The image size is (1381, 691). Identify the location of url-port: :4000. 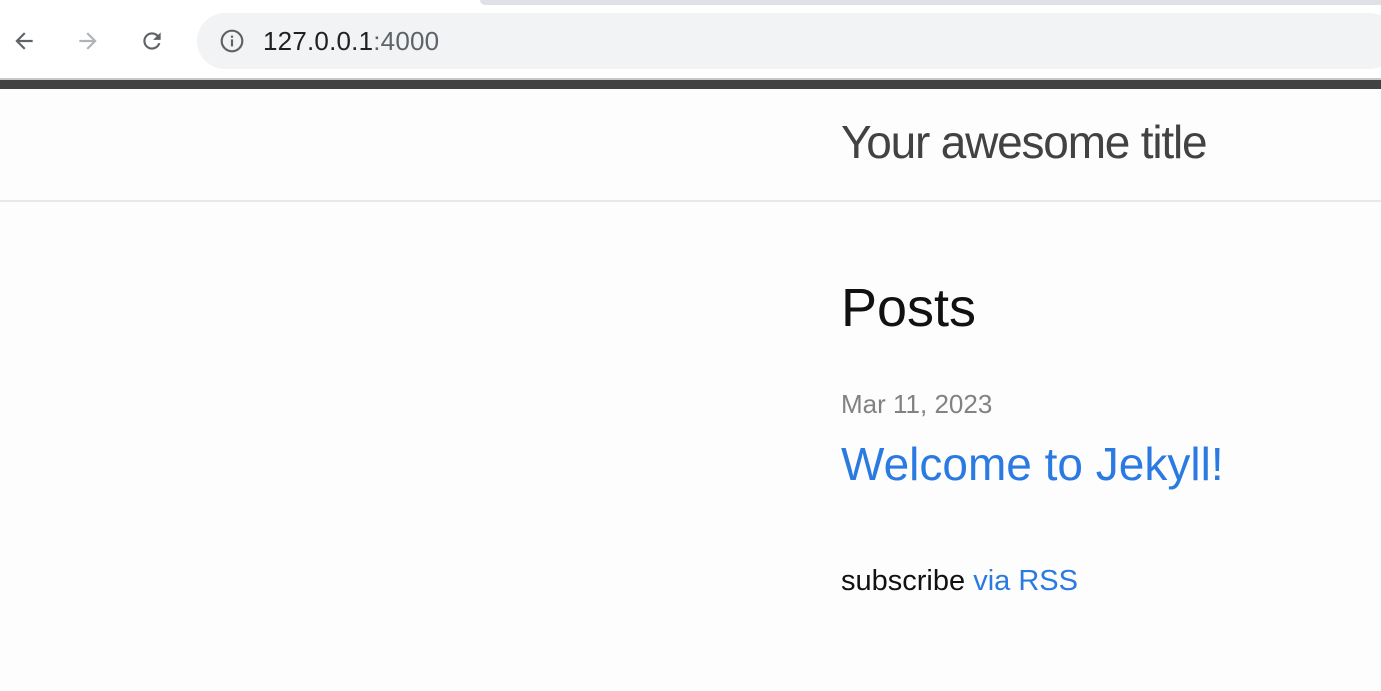
(406, 40).